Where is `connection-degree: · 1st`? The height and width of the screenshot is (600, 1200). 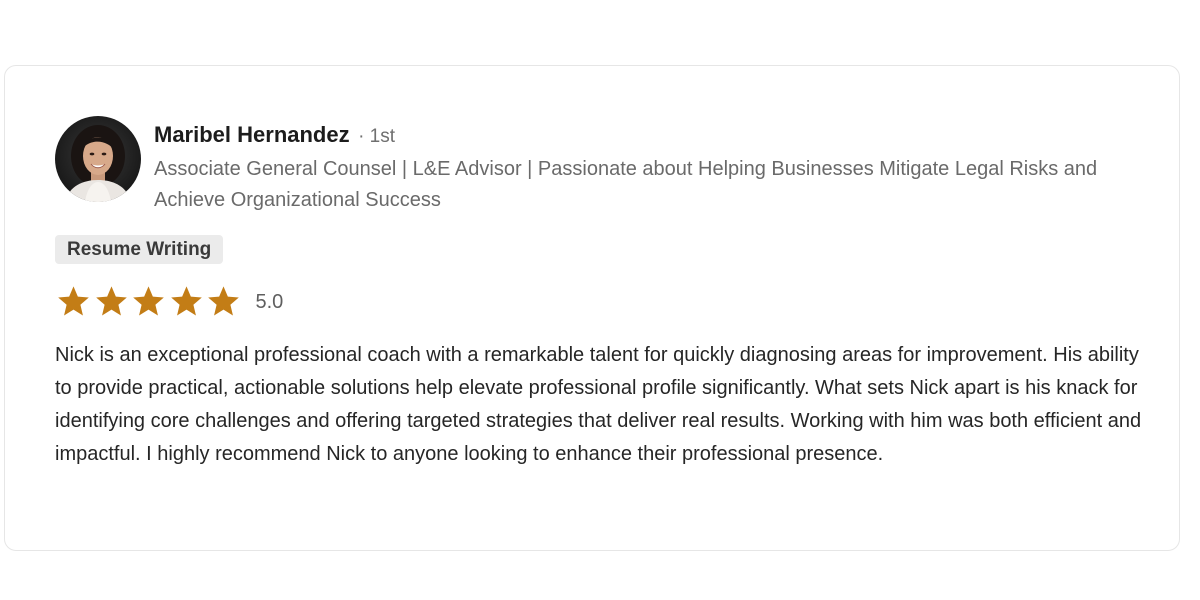
connection-degree: · 1st is located at coordinates (377, 136).